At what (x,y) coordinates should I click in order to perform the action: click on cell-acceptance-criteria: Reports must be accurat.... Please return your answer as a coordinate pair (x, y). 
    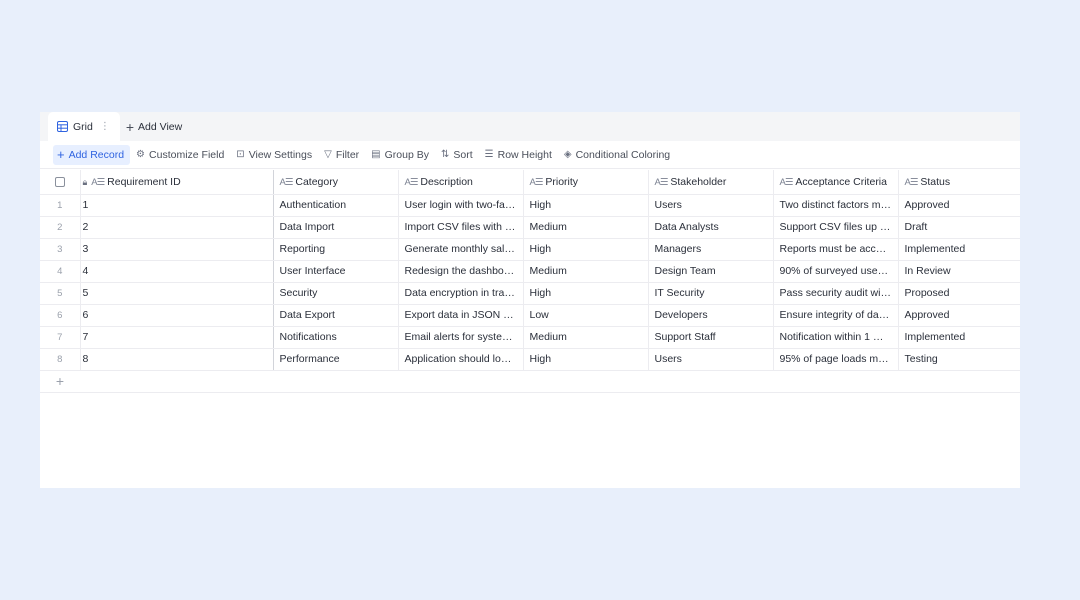
    Looking at the image, I should click on (836, 249).